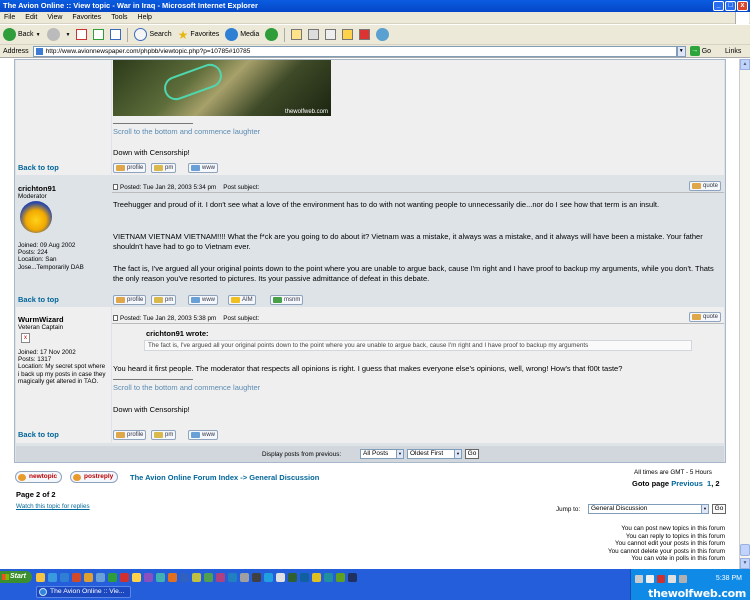  Describe the element at coordinates (119, 17) in the screenshot. I see `menu-tools: Tools` at that location.